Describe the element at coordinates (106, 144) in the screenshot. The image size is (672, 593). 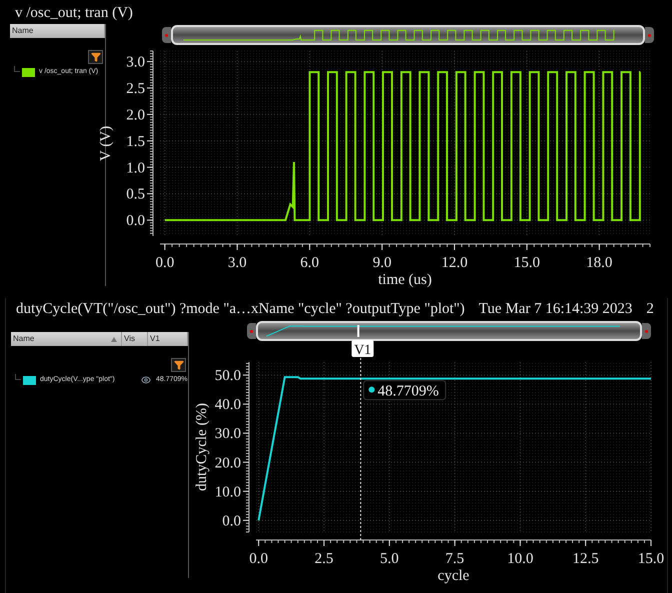
I see `y-axis-title: V (V)` at that location.